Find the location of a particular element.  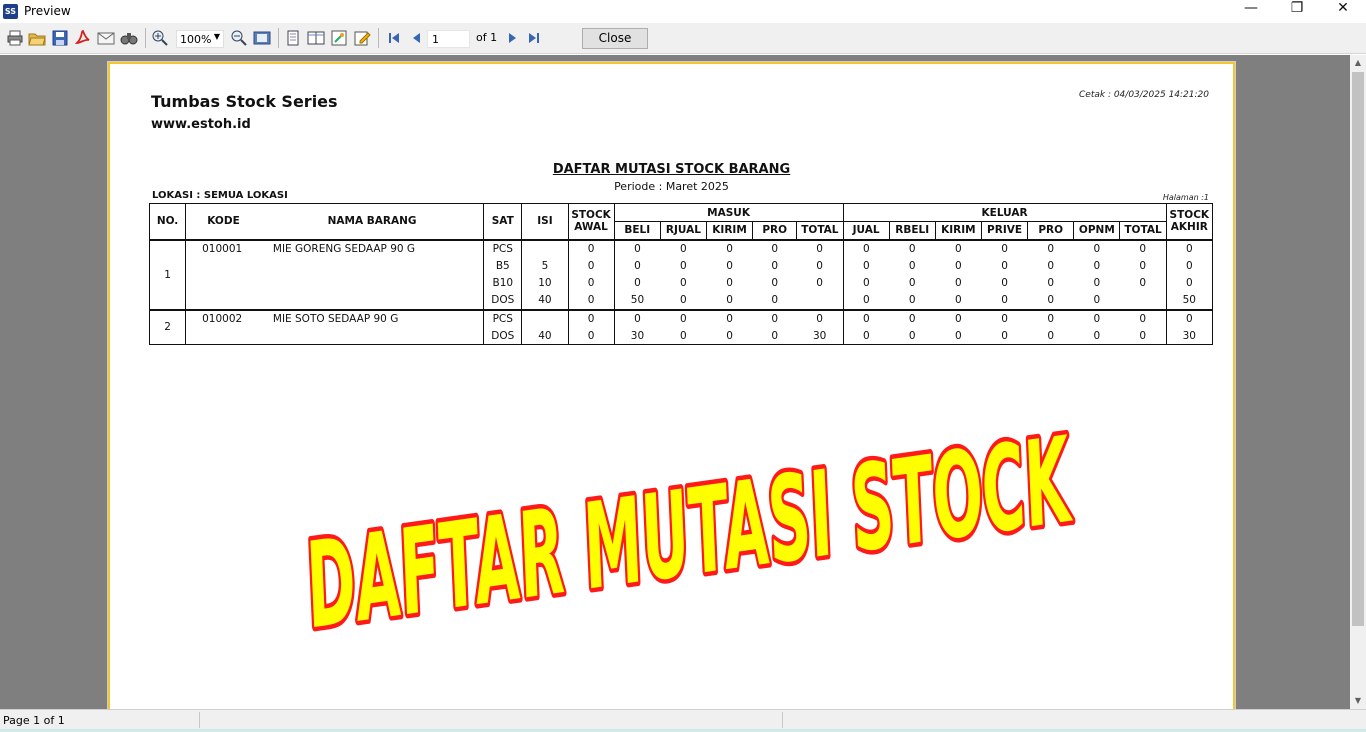

page-number-input: 1 is located at coordinates (448, 39).